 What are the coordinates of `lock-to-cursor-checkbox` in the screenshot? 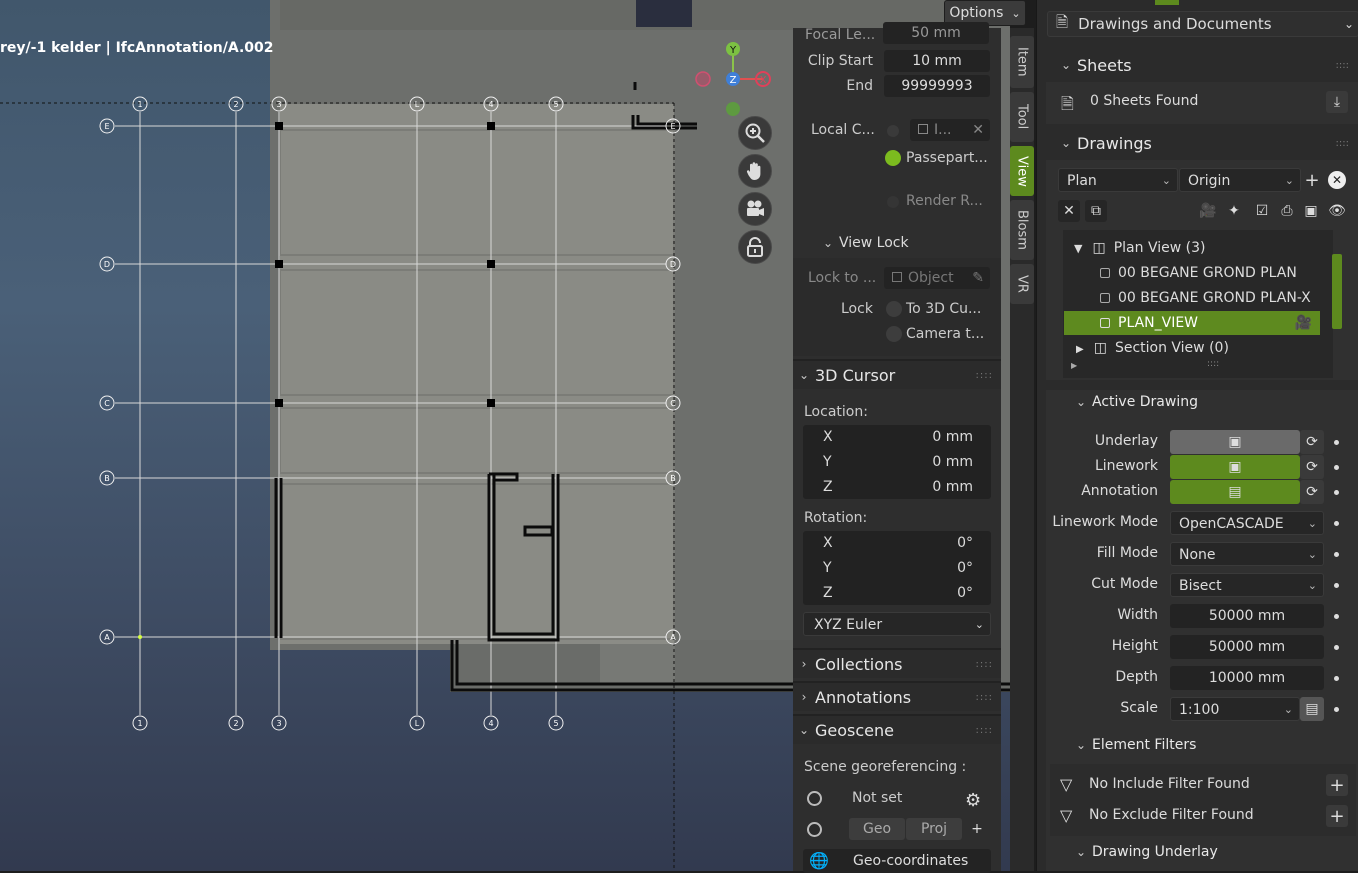 It's located at (894, 309).